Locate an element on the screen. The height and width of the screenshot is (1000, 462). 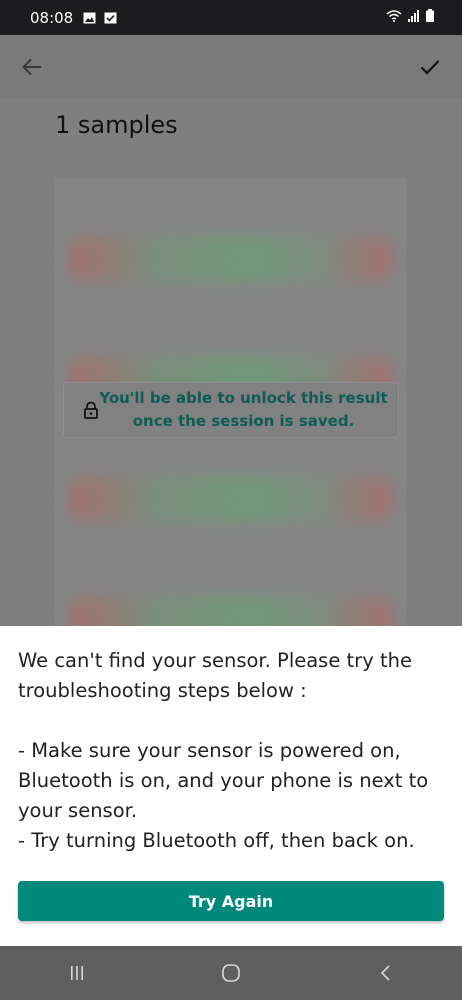
system-back-button is located at coordinates (385, 973).